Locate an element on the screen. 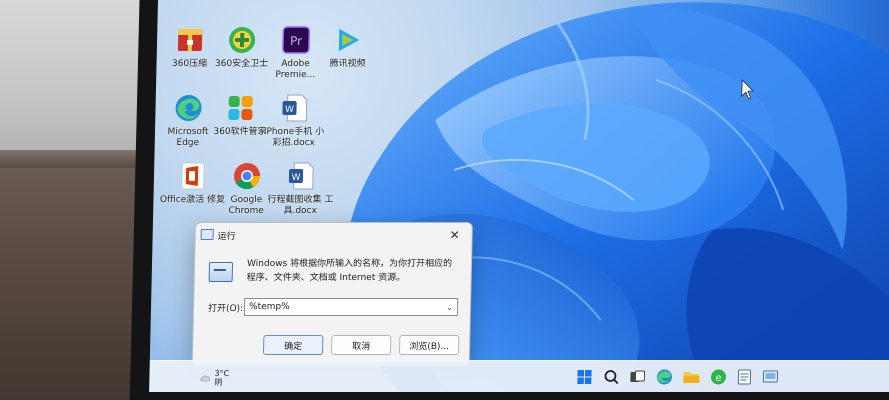 The width and height of the screenshot is (889, 400). premiere-pro-icon: Pr is located at coordinates (296, 40).